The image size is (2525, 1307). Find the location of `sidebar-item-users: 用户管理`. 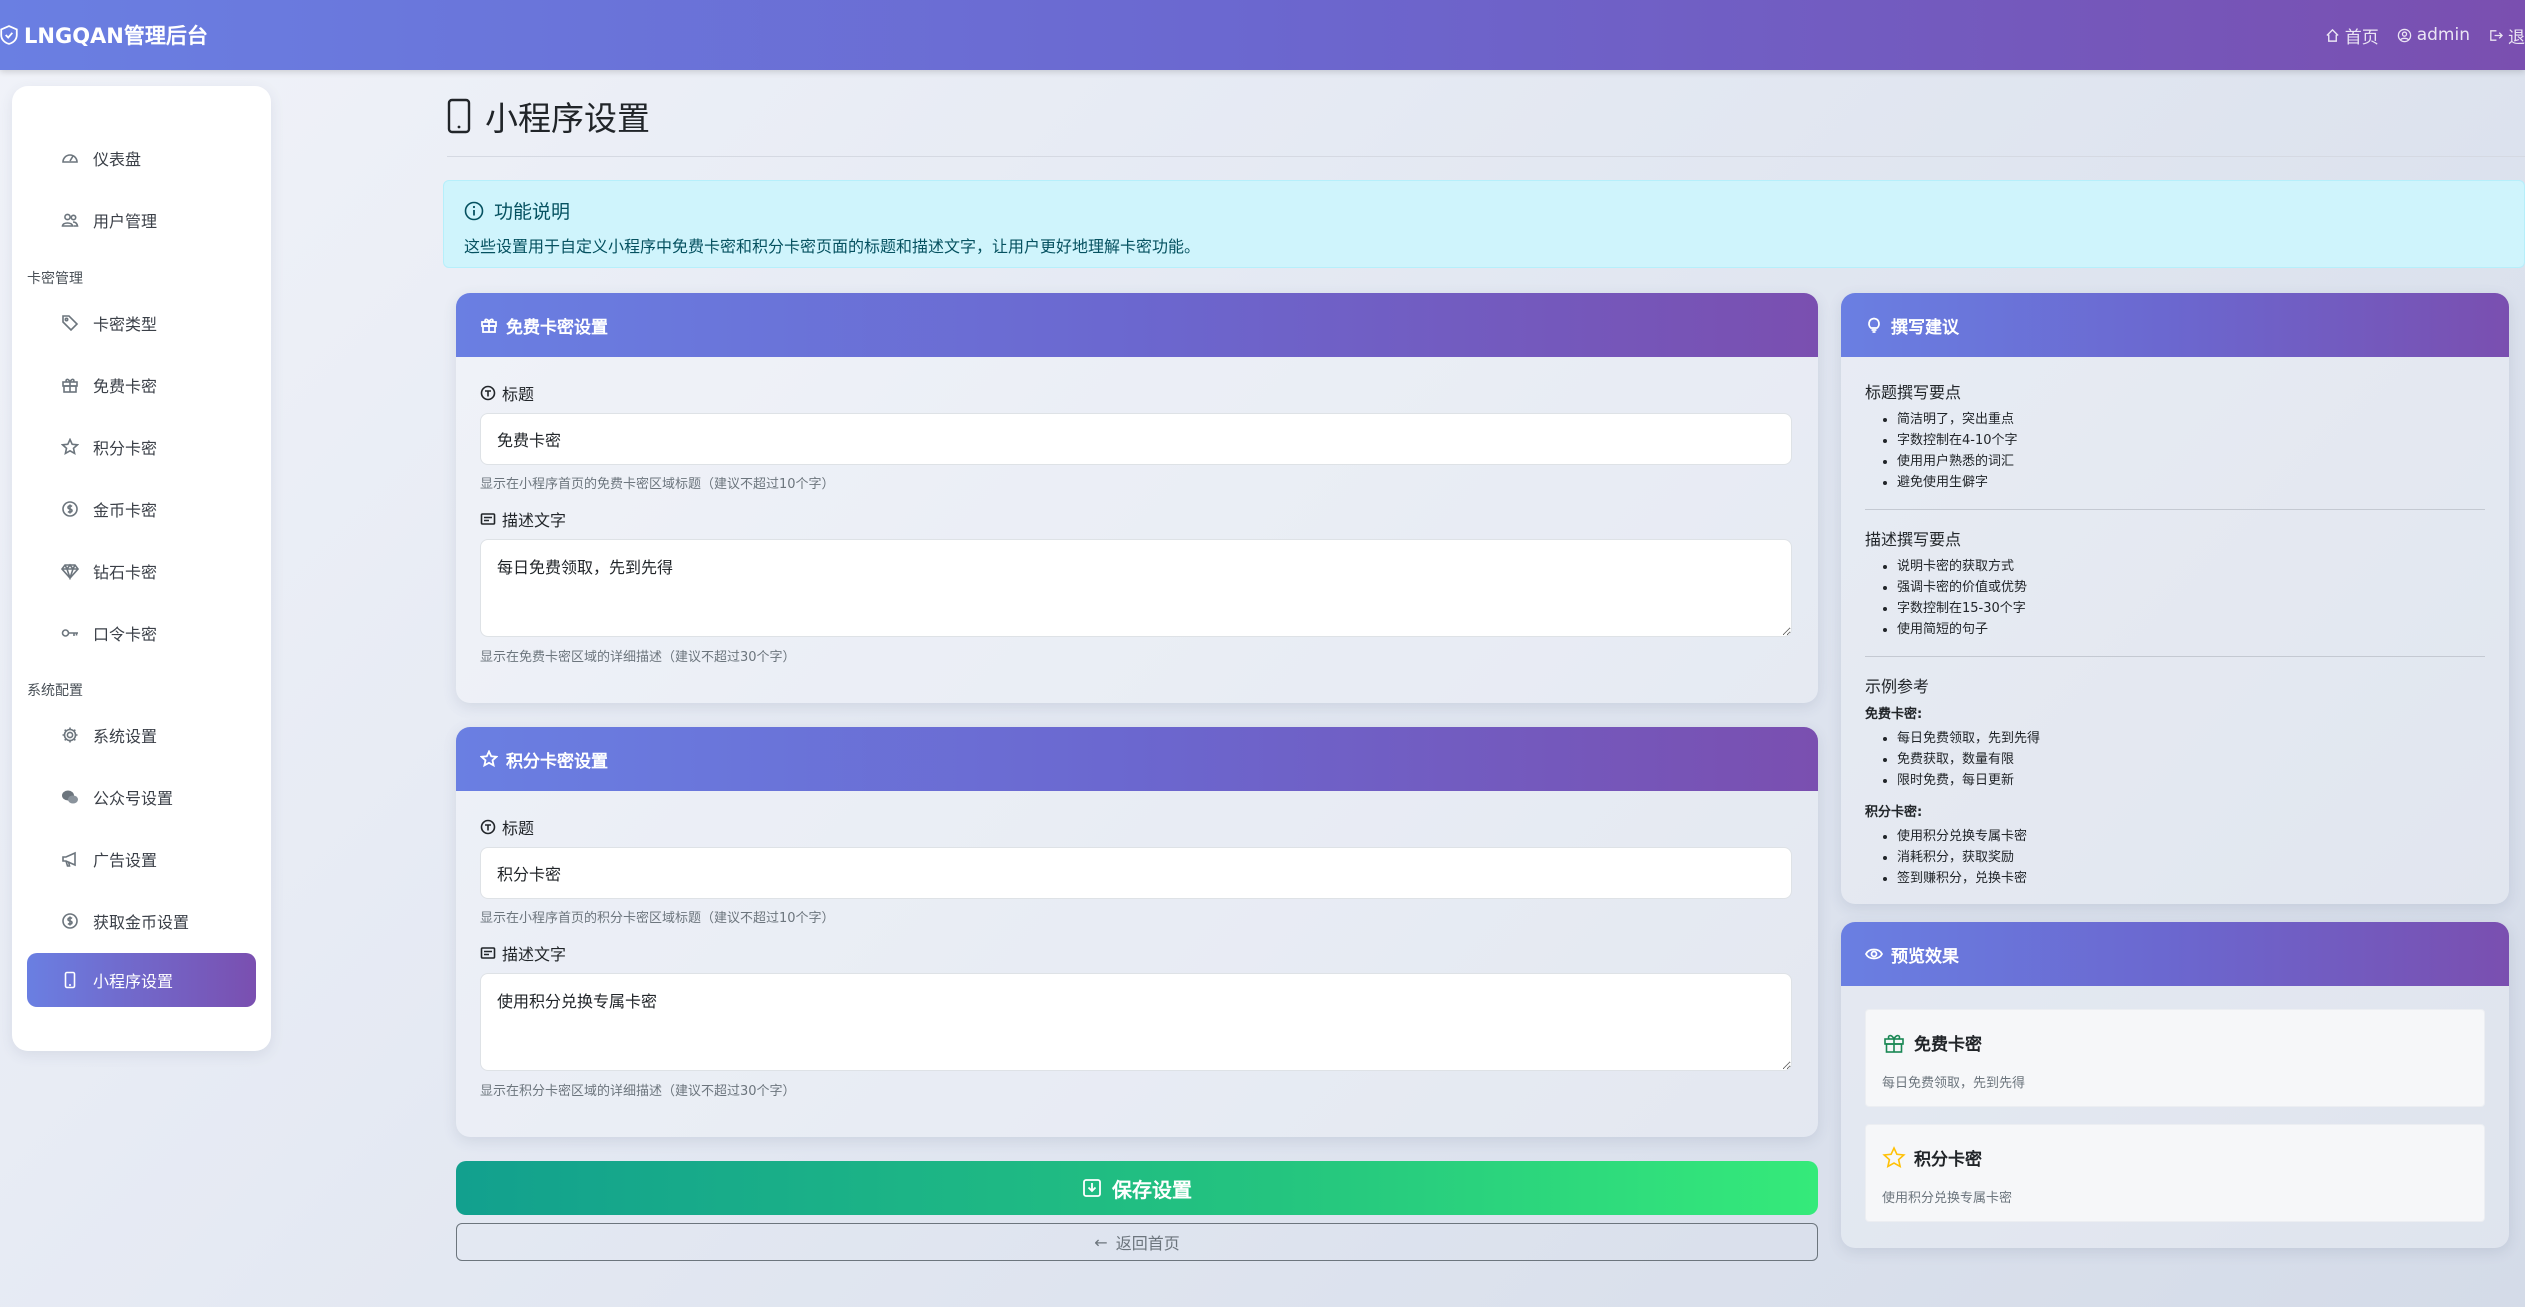

sidebar-item-users: 用户管理 is located at coordinates (141, 220).